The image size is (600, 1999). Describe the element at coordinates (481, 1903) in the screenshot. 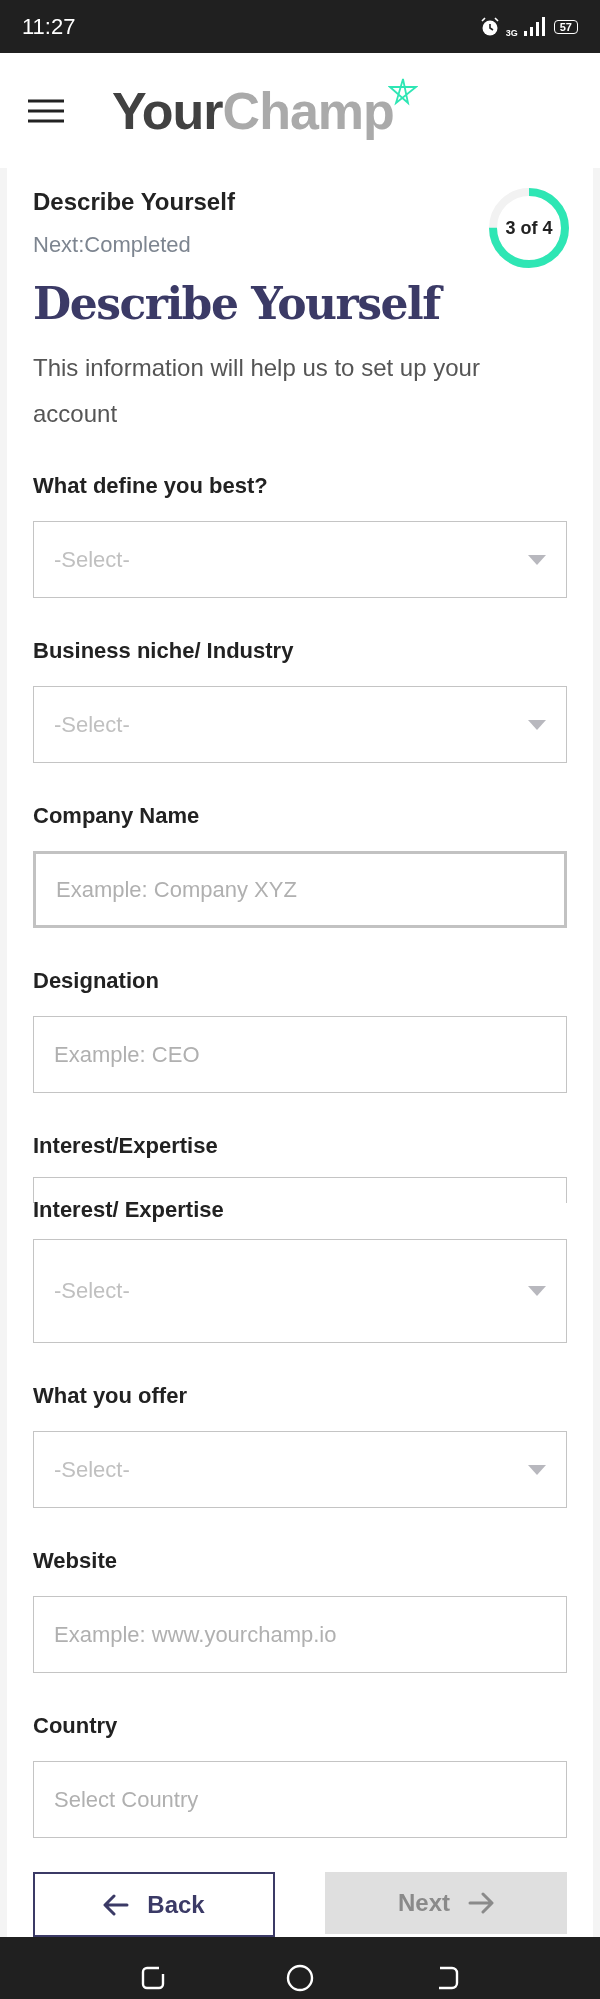

I see `arrow-right-icon` at that location.